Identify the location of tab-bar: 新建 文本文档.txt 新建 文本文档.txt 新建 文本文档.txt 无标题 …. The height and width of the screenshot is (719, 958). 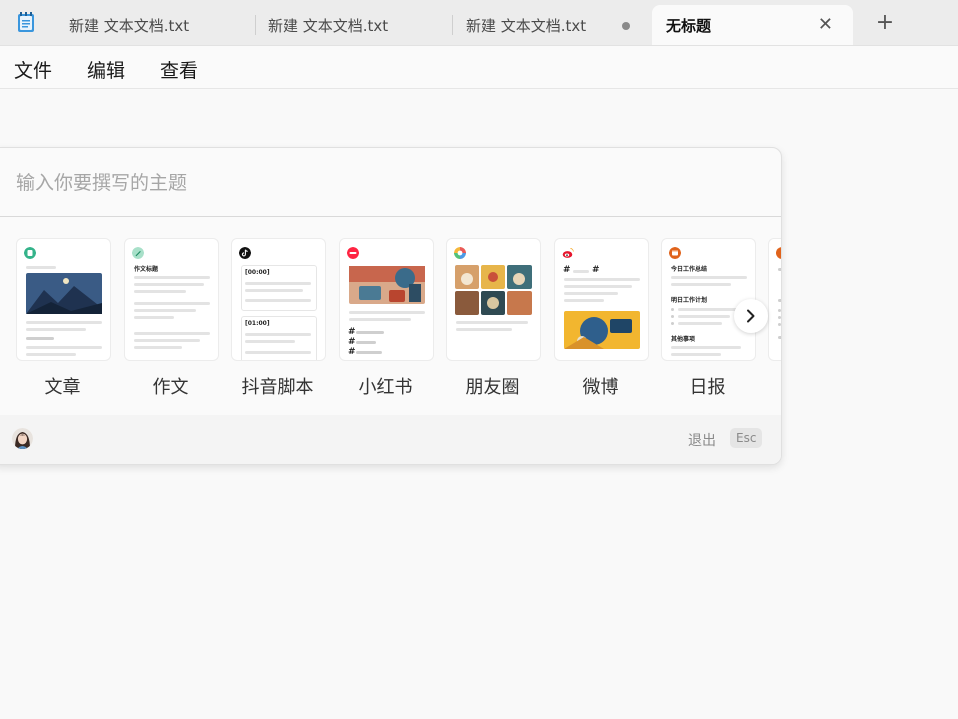
(479, 23).